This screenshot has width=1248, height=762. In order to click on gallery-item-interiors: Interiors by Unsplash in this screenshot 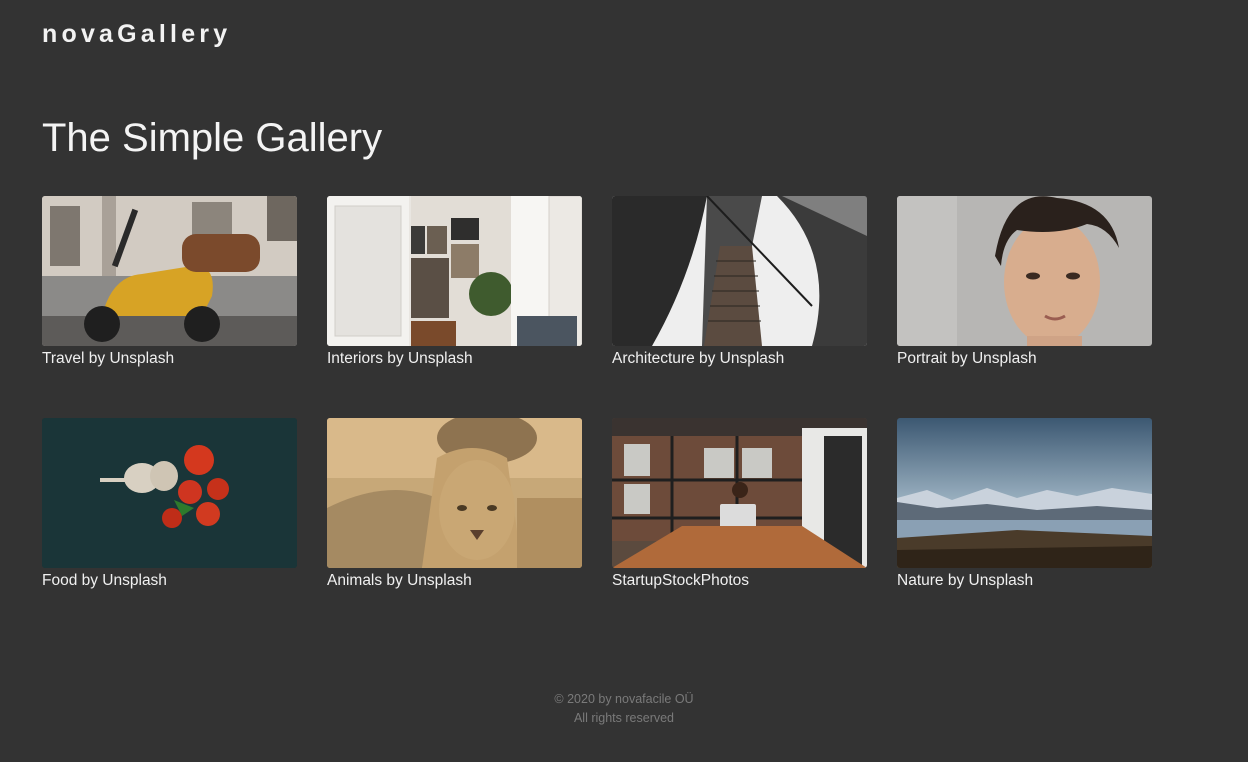, I will do `click(454, 282)`.